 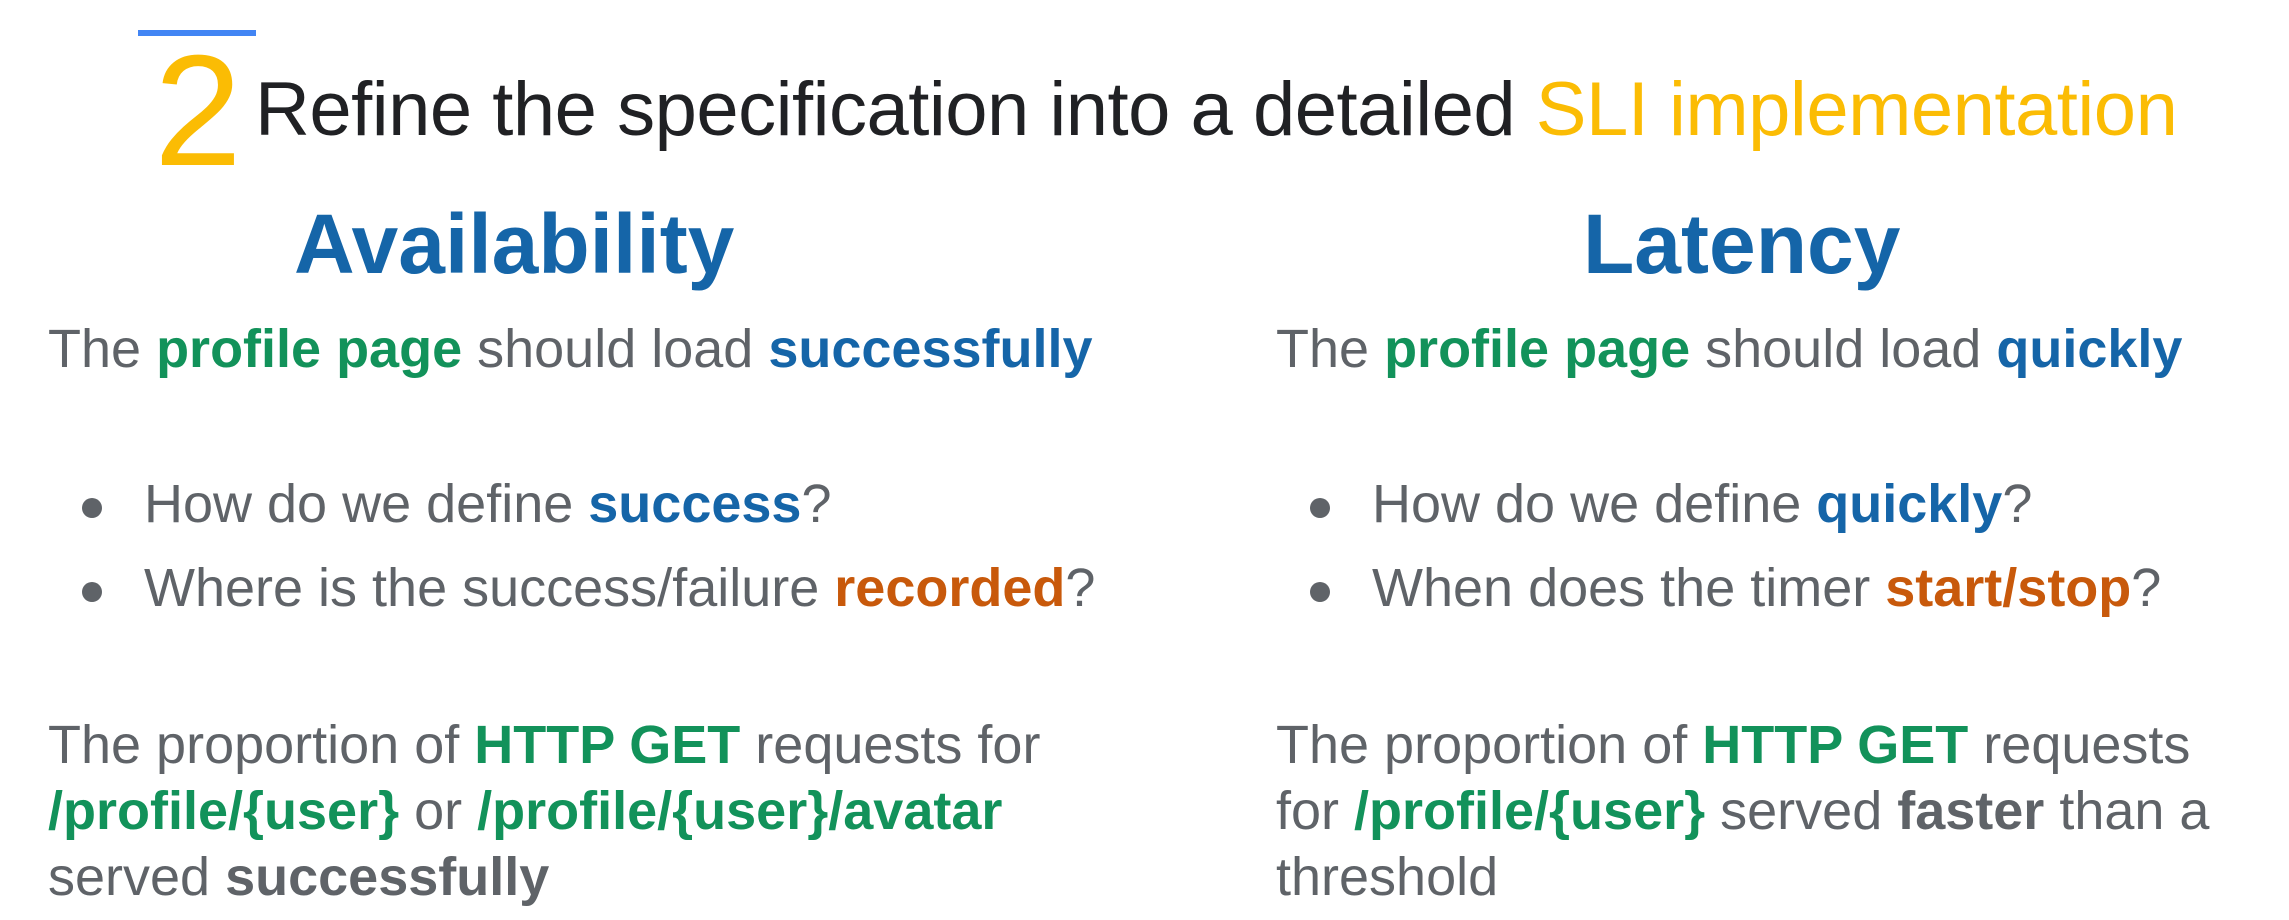 What do you see at coordinates (489, 588) in the screenshot?
I see `question-text: Where is the success/failure` at bounding box center [489, 588].